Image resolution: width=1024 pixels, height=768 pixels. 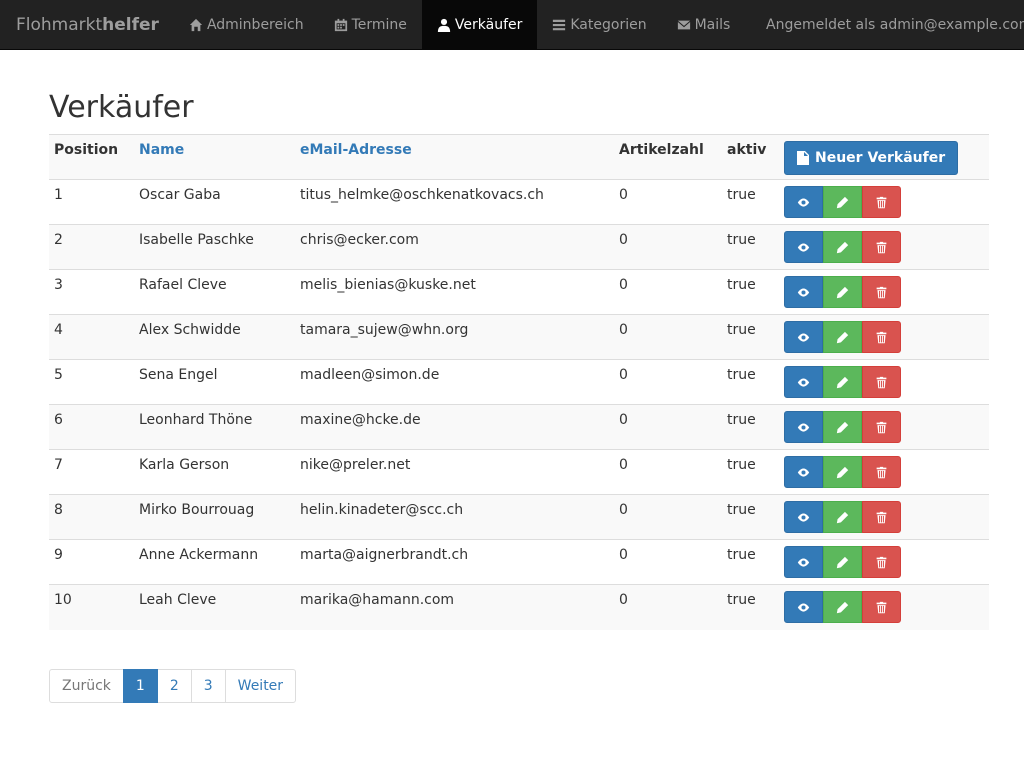 What do you see at coordinates (214, 562) in the screenshot?
I see `cell-name: Anne Ackermann` at bounding box center [214, 562].